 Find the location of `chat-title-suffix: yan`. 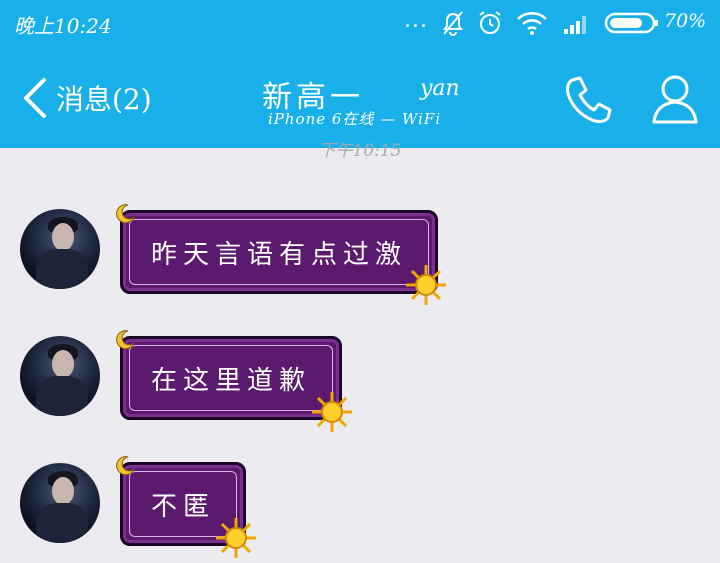

chat-title-suffix: yan is located at coordinates (440, 88).